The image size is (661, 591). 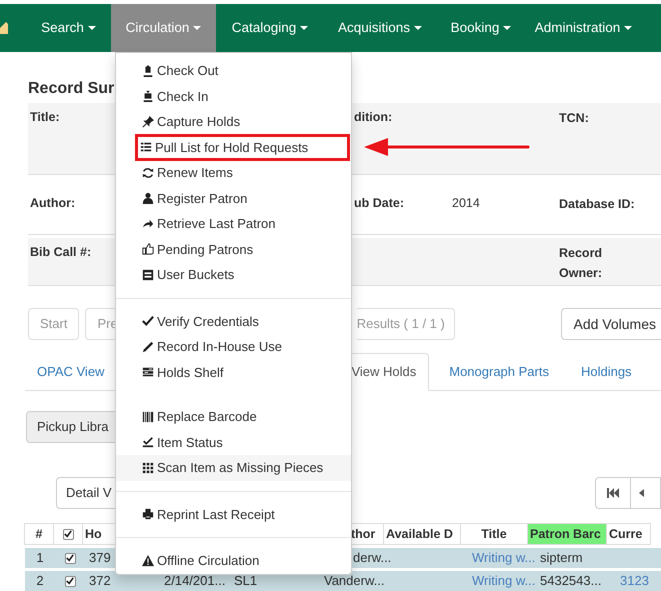 What do you see at coordinates (581, 263) in the screenshot?
I see `field-label: Record Owner:` at bounding box center [581, 263].